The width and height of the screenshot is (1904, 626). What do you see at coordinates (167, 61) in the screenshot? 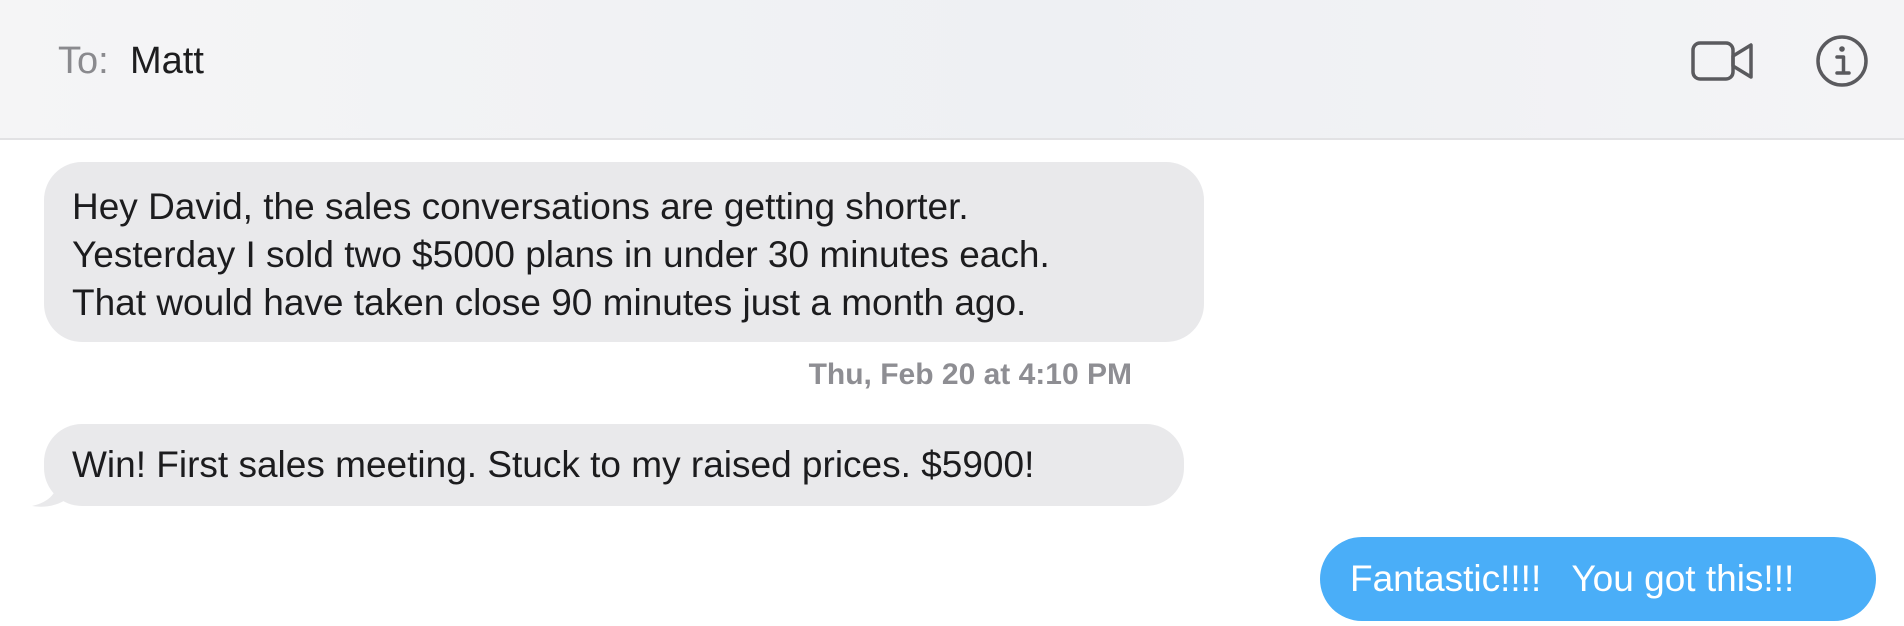
I see `recipient-name: Matt` at bounding box center [167, 61].